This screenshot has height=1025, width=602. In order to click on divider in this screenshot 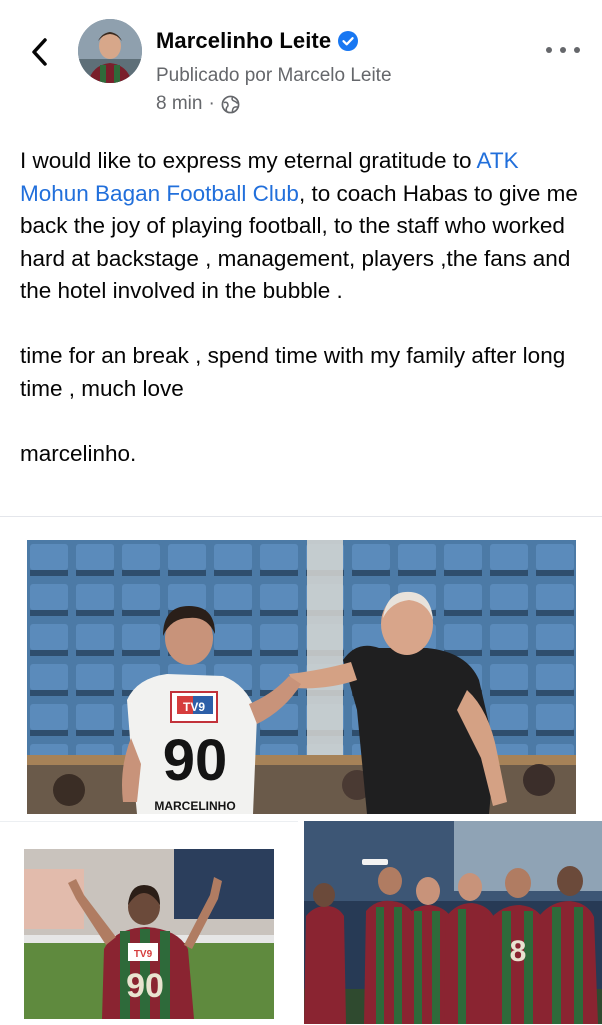, I will do `click(301, 516)`.